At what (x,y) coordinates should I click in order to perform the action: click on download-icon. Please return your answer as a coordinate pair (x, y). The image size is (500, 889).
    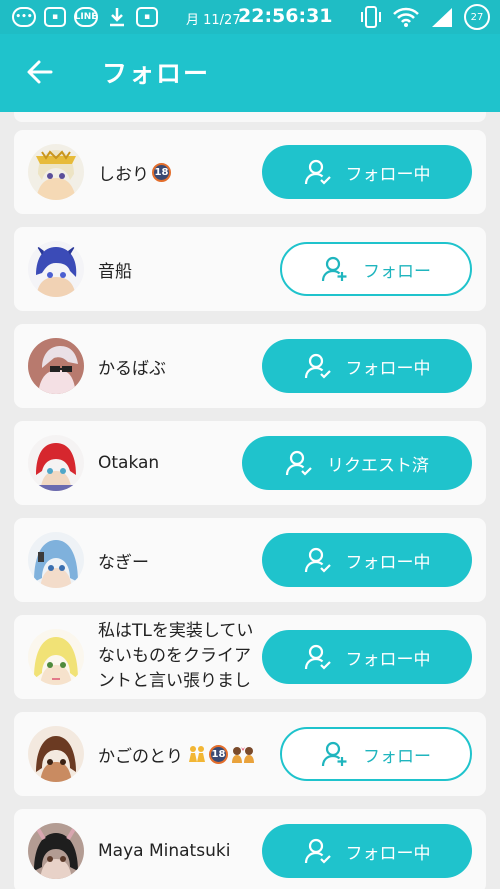
    Looking at the image, I should click on (117, 17).